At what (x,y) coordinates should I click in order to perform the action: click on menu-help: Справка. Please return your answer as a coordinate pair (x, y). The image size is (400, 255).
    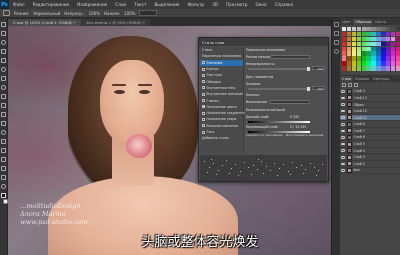
    Looking at the image, I should click on (284, 4).